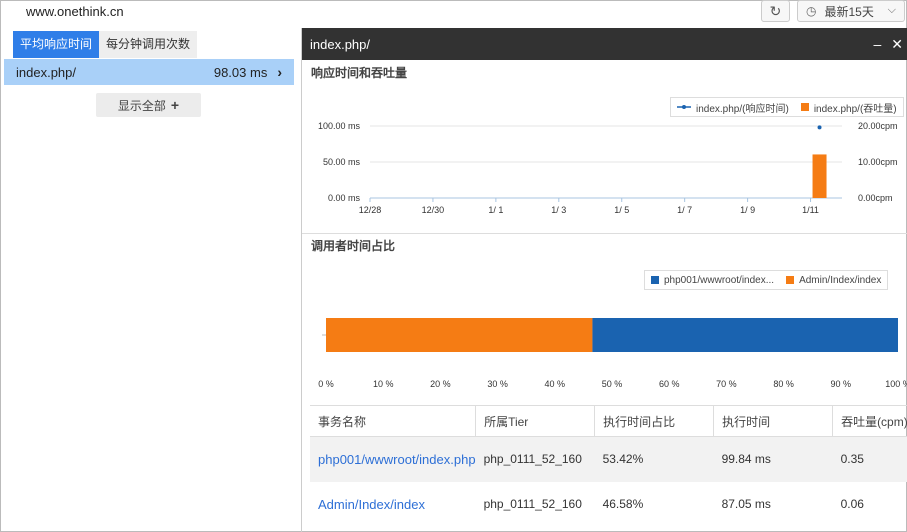 This screenshot has height=532, width=907. I want to click on show-all-button: 显示全部 +, so click(148, 105).